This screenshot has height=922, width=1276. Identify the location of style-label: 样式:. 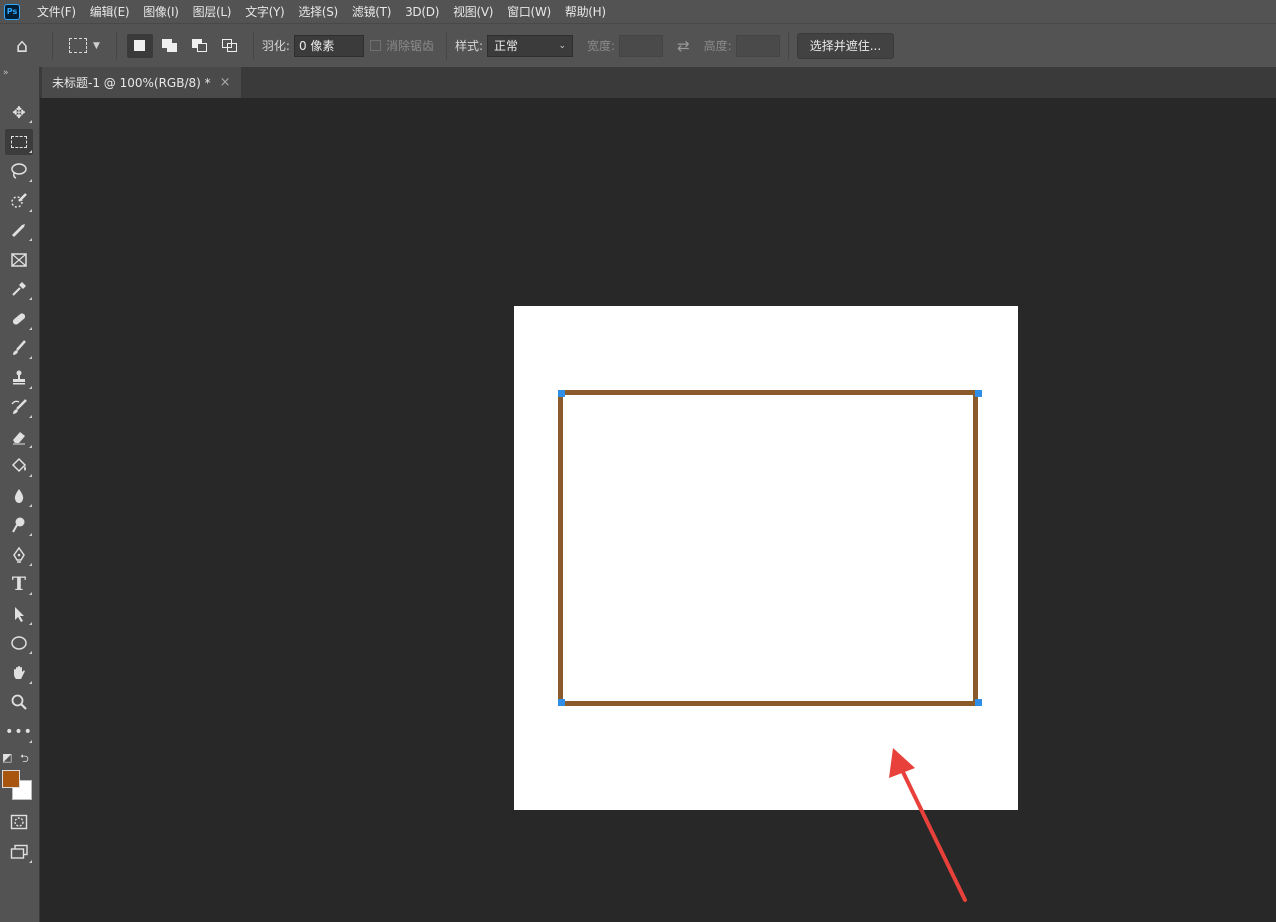
(469, 46).